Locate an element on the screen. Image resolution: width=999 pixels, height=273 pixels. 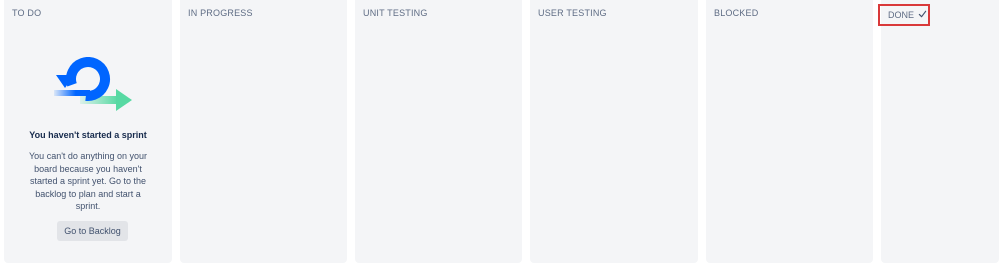
column-done is located at coordinates (940, 131).